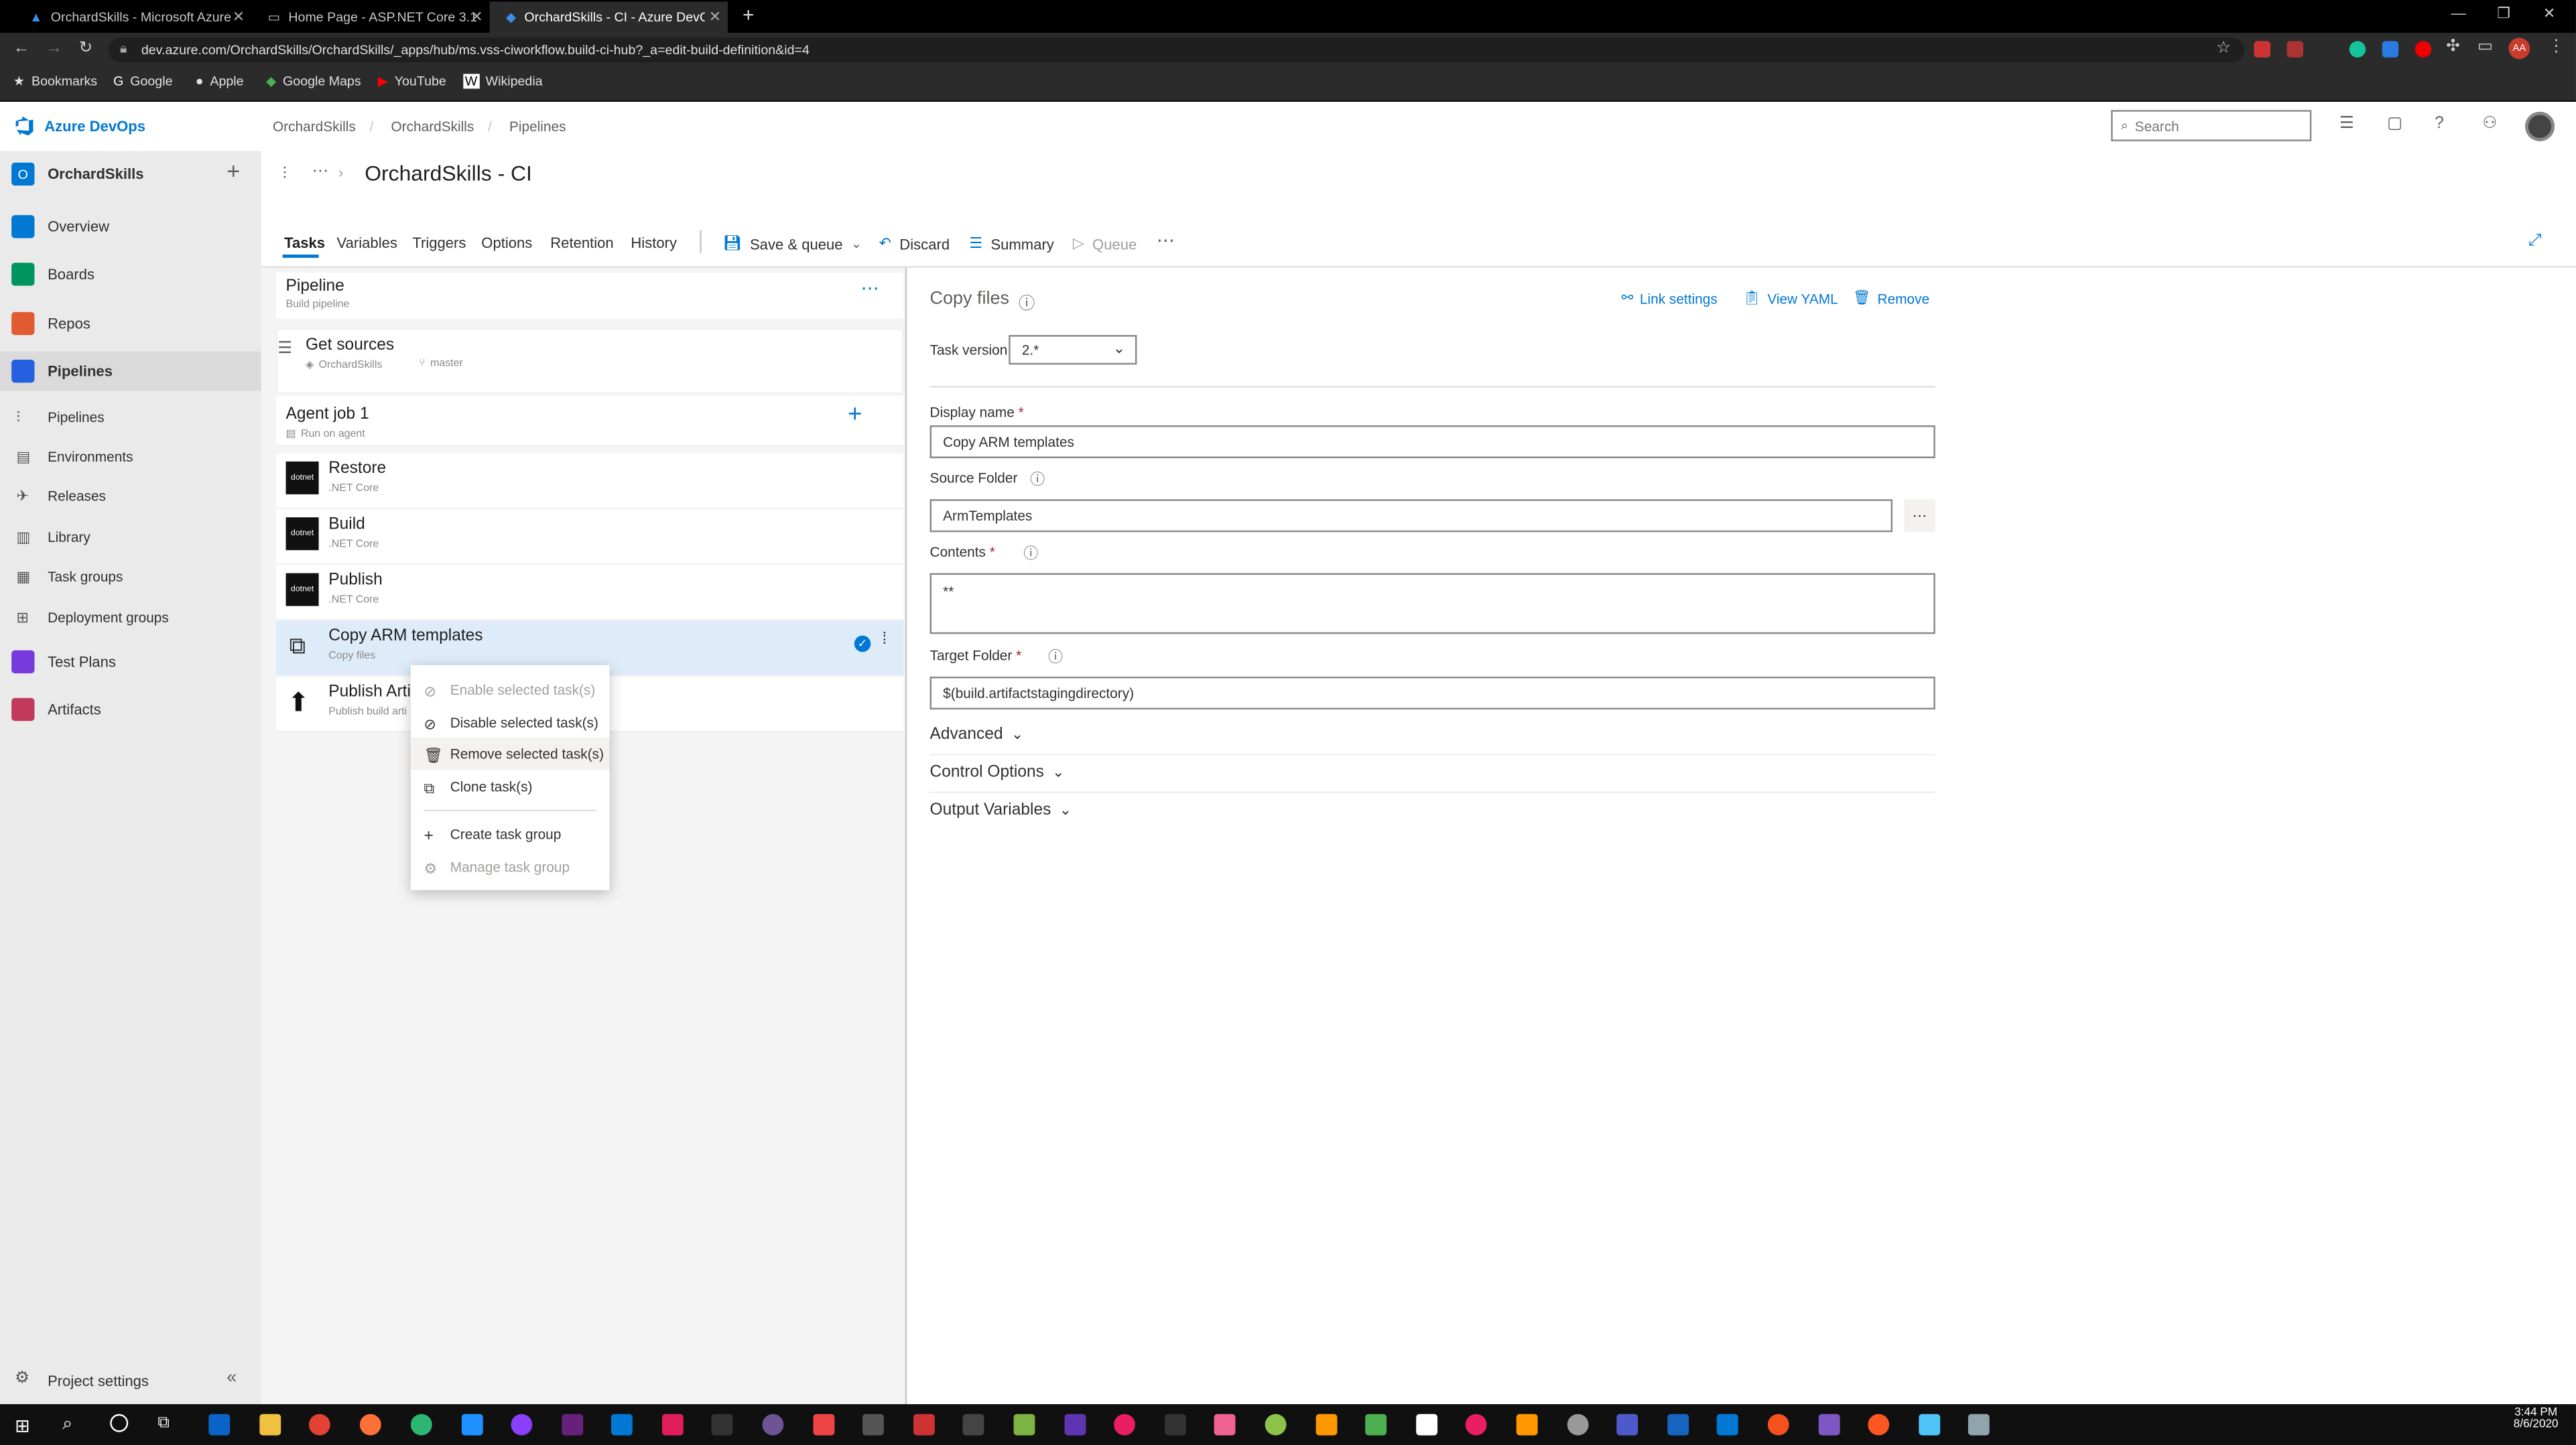 The width and height of the screenshot is (2576, 1445). Describe the element at coordinates (2453, 47) in the screenshot. I see `puzzle-icon: ✣` at that location.